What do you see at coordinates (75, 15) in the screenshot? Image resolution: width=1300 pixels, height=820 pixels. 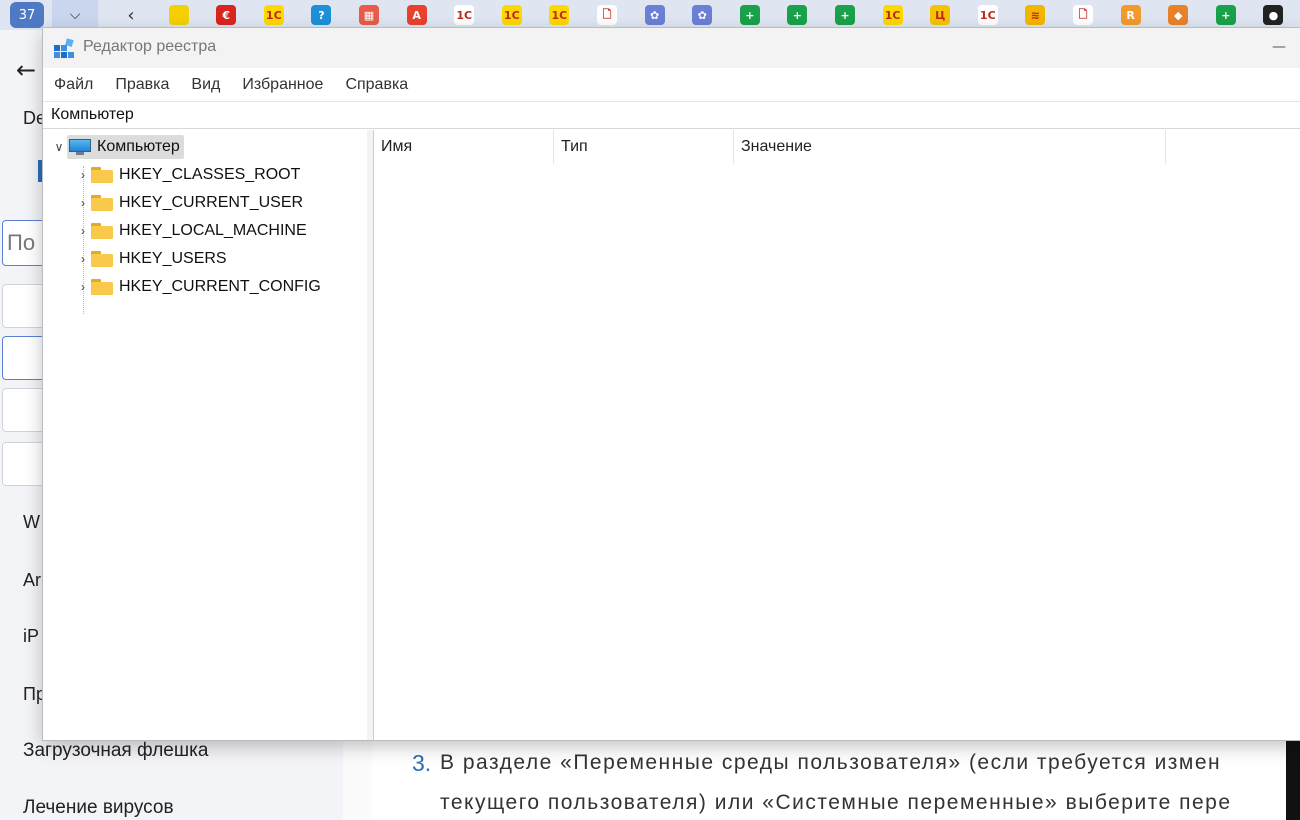 I see `tab-list-chevron-icon: ⌵` at bounding box center [75, 15].